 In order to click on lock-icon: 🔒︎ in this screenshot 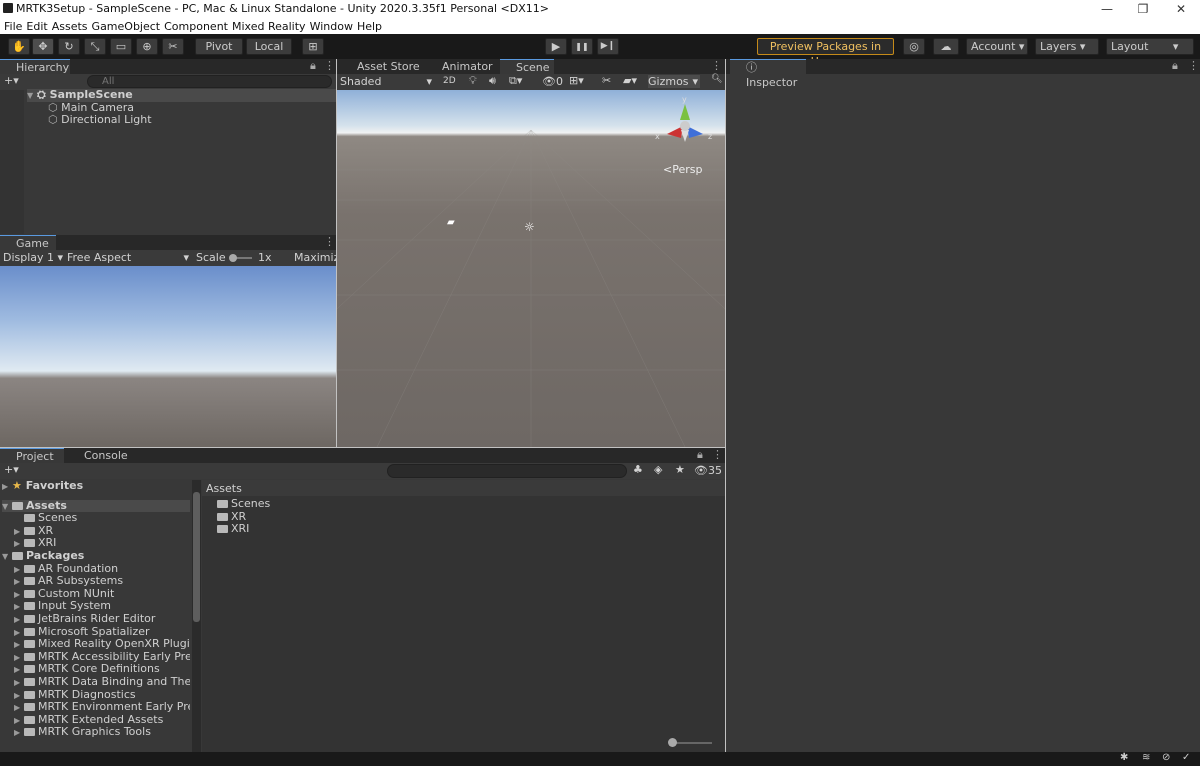, I will do `click(313, 66)`.